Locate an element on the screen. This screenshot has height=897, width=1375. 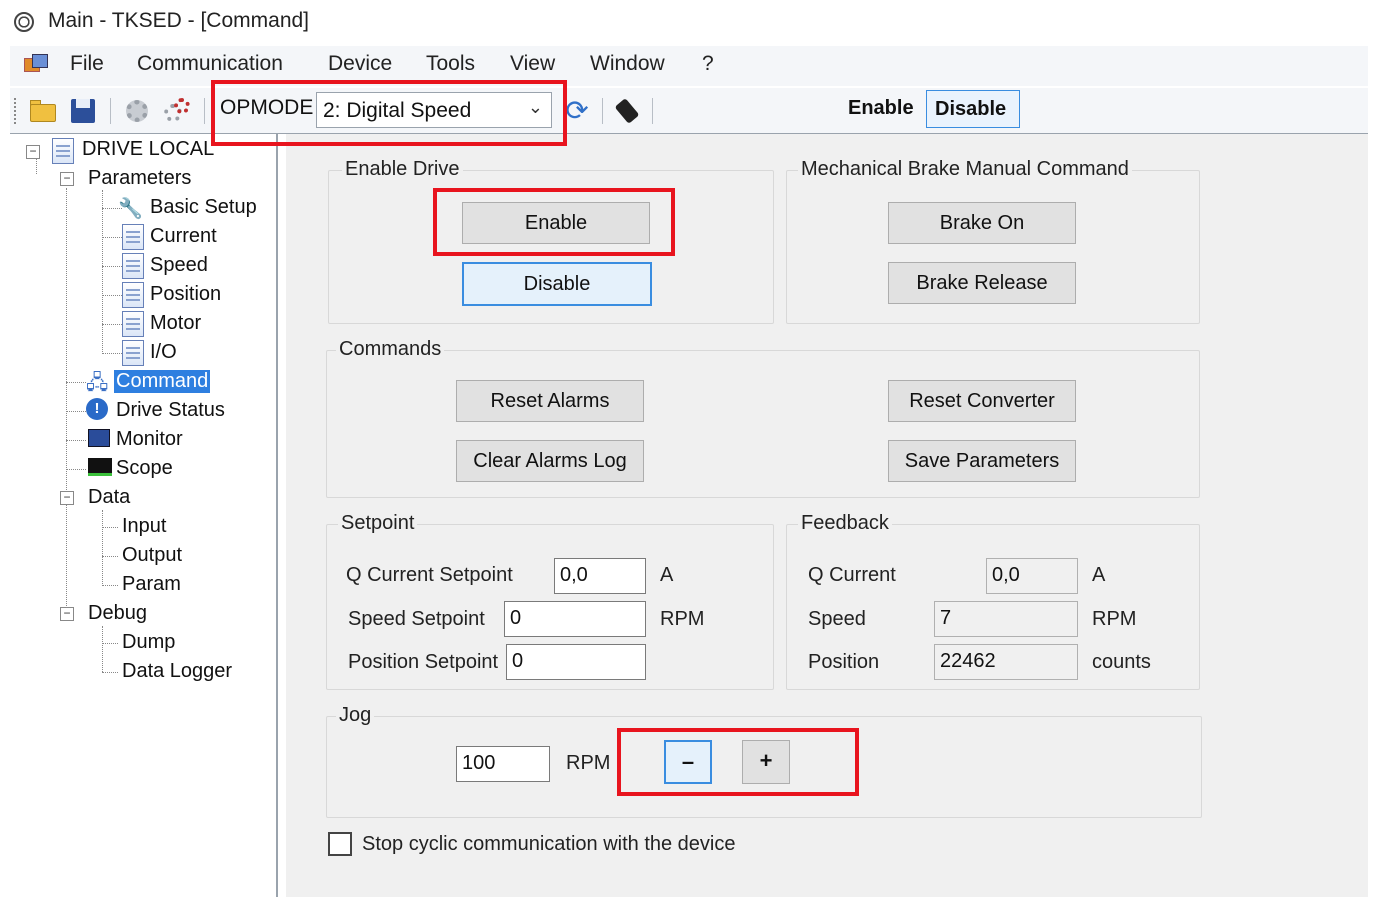
brake-on-button: Brake On is located at coordinates (982, 223).